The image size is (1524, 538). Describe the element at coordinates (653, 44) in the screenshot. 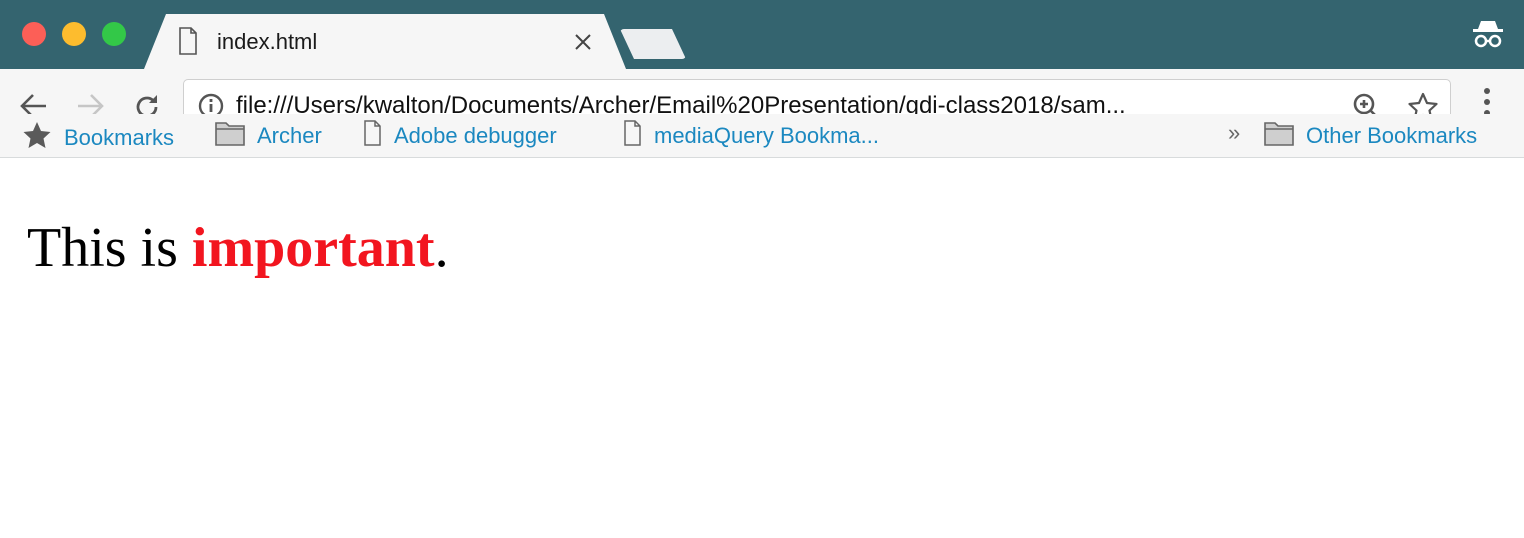

I see `new-tab-button` at that location.